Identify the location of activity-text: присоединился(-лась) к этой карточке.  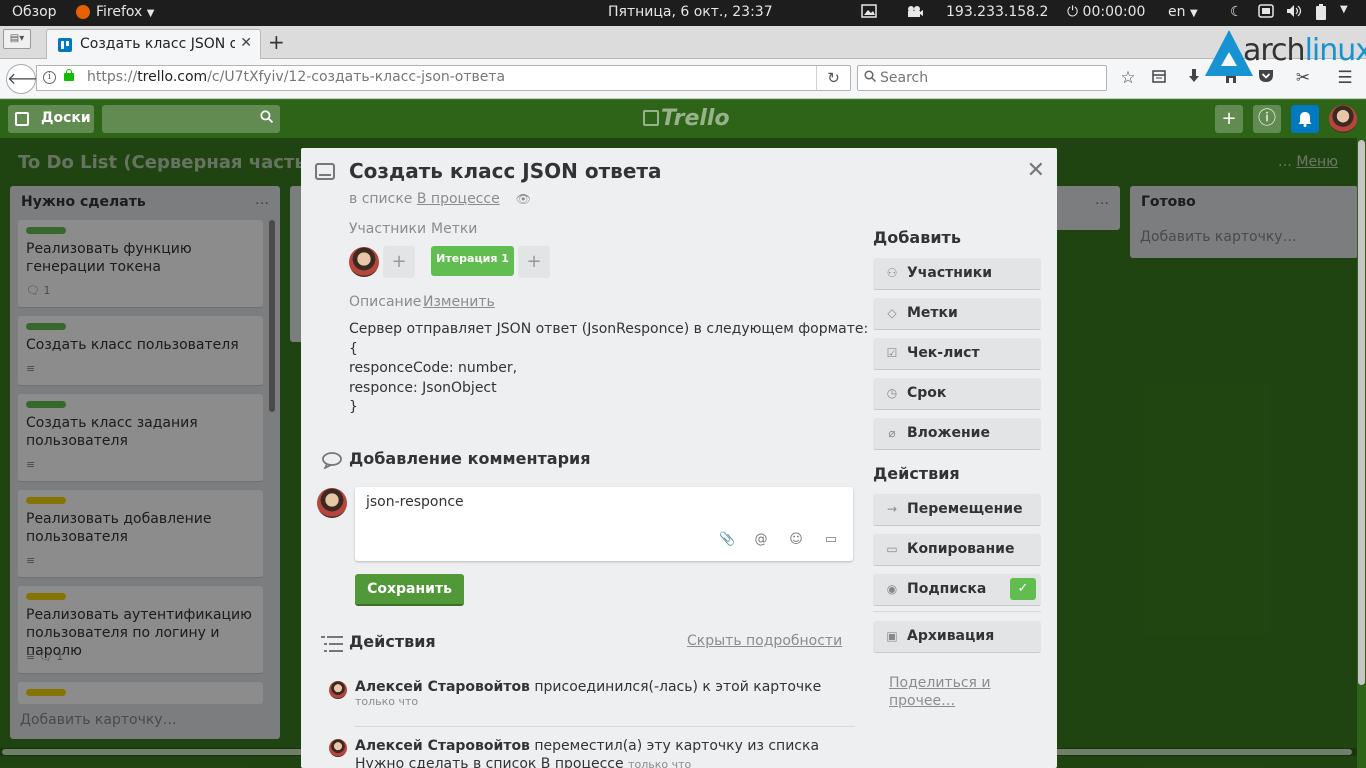
(675, 687).